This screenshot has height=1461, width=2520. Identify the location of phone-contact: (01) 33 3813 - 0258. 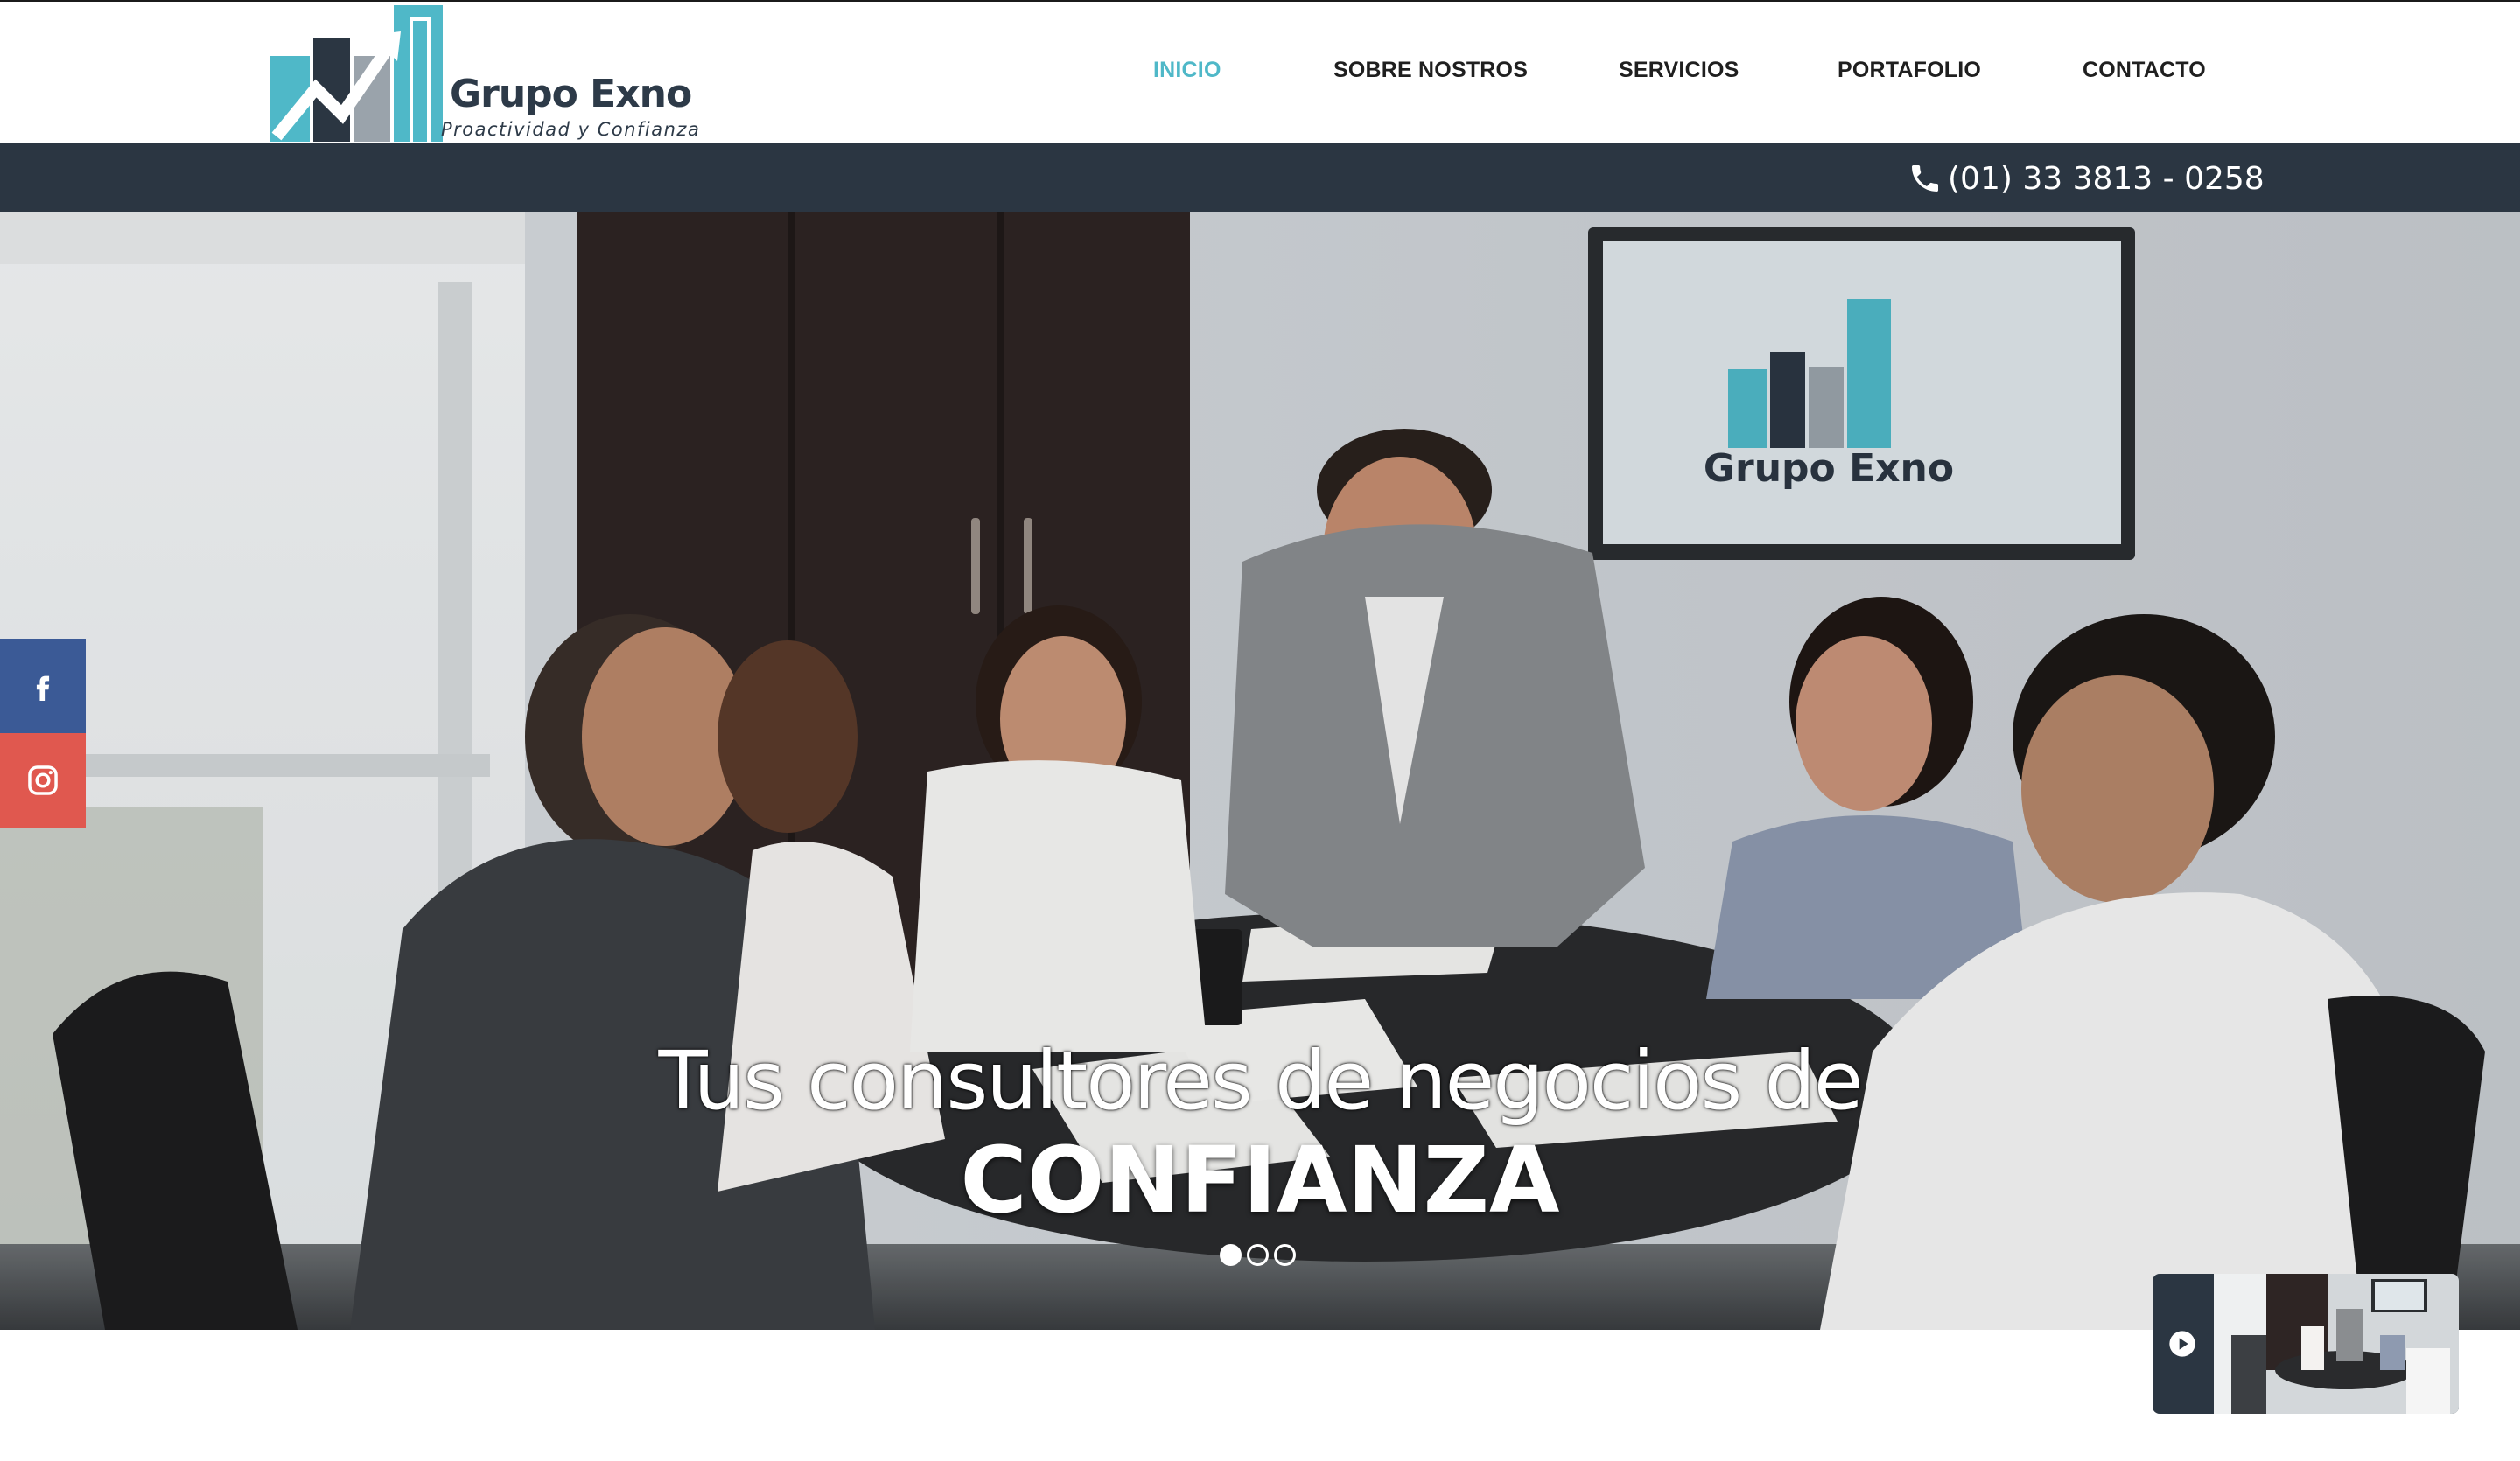
(2086, 179).